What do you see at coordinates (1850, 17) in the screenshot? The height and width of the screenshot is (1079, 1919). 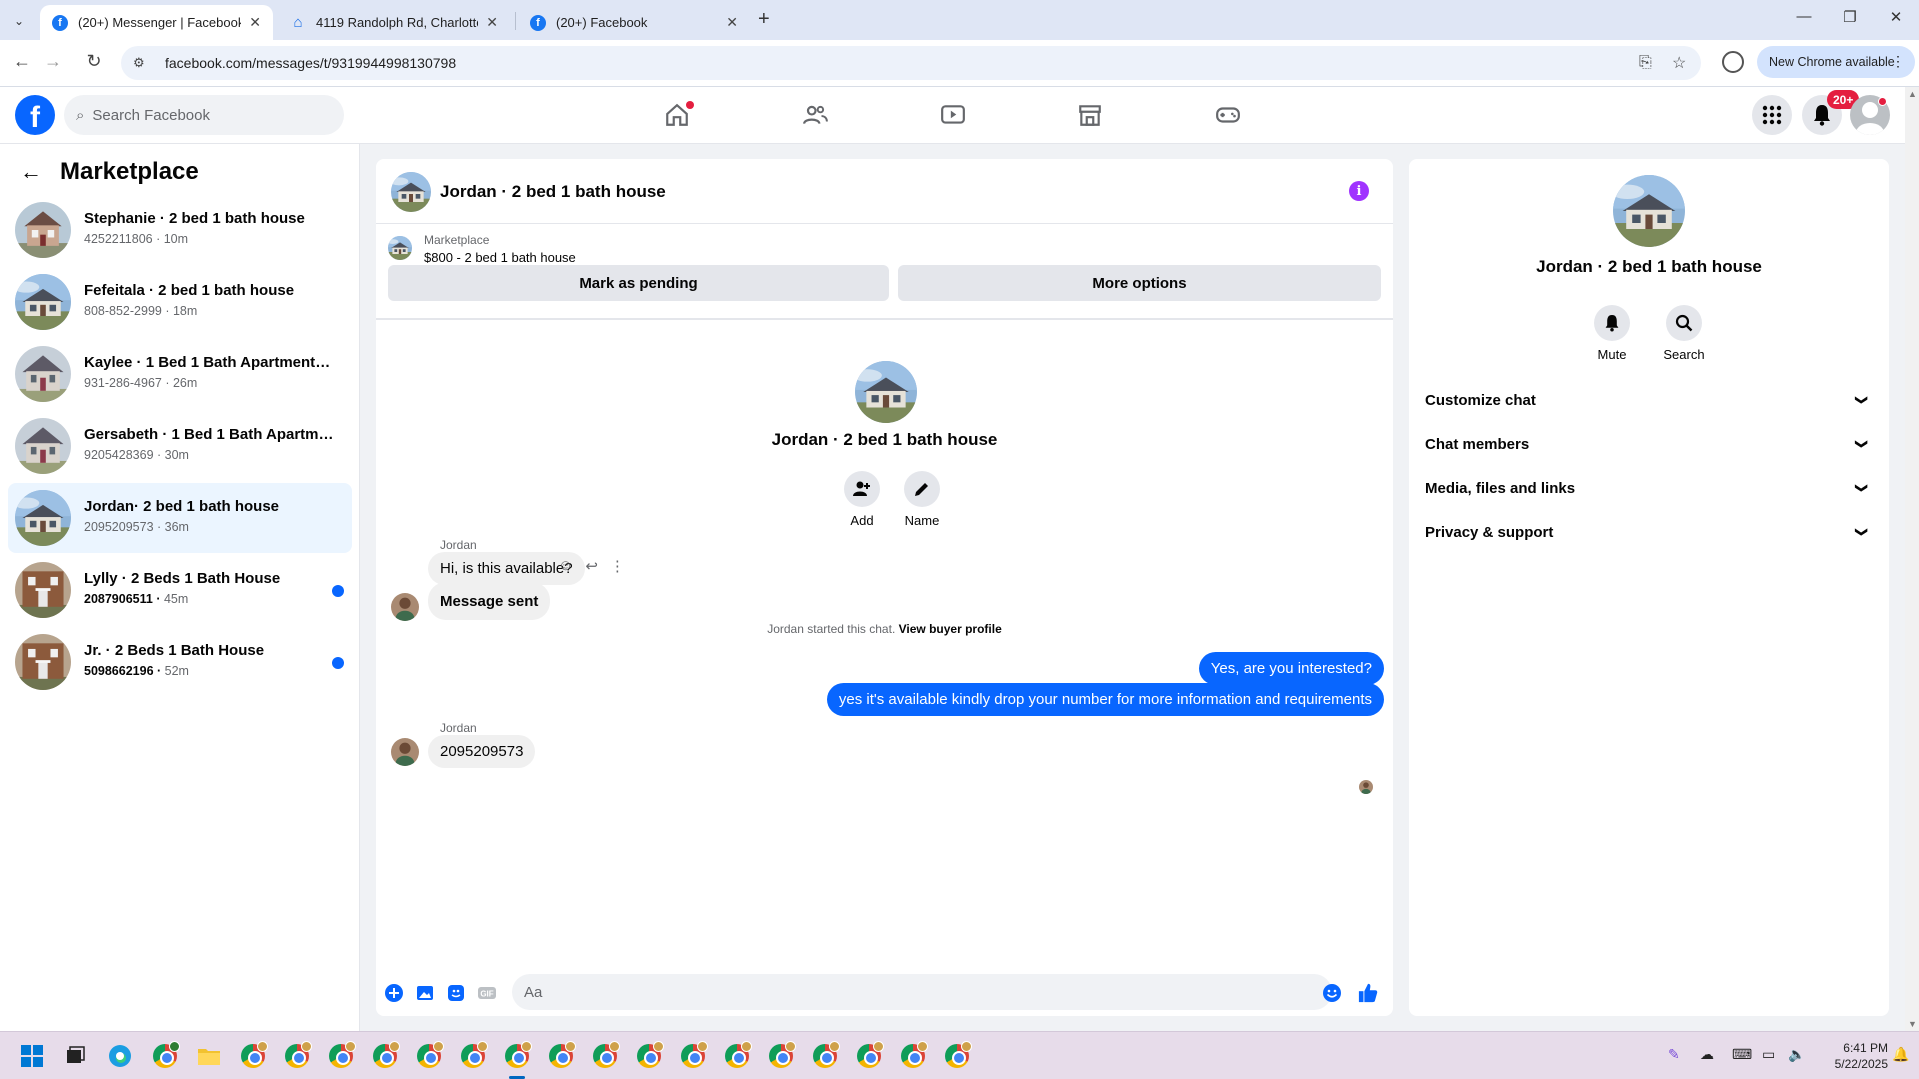 I see `restore-icon: ❐` at bounding box center [1850, 17].